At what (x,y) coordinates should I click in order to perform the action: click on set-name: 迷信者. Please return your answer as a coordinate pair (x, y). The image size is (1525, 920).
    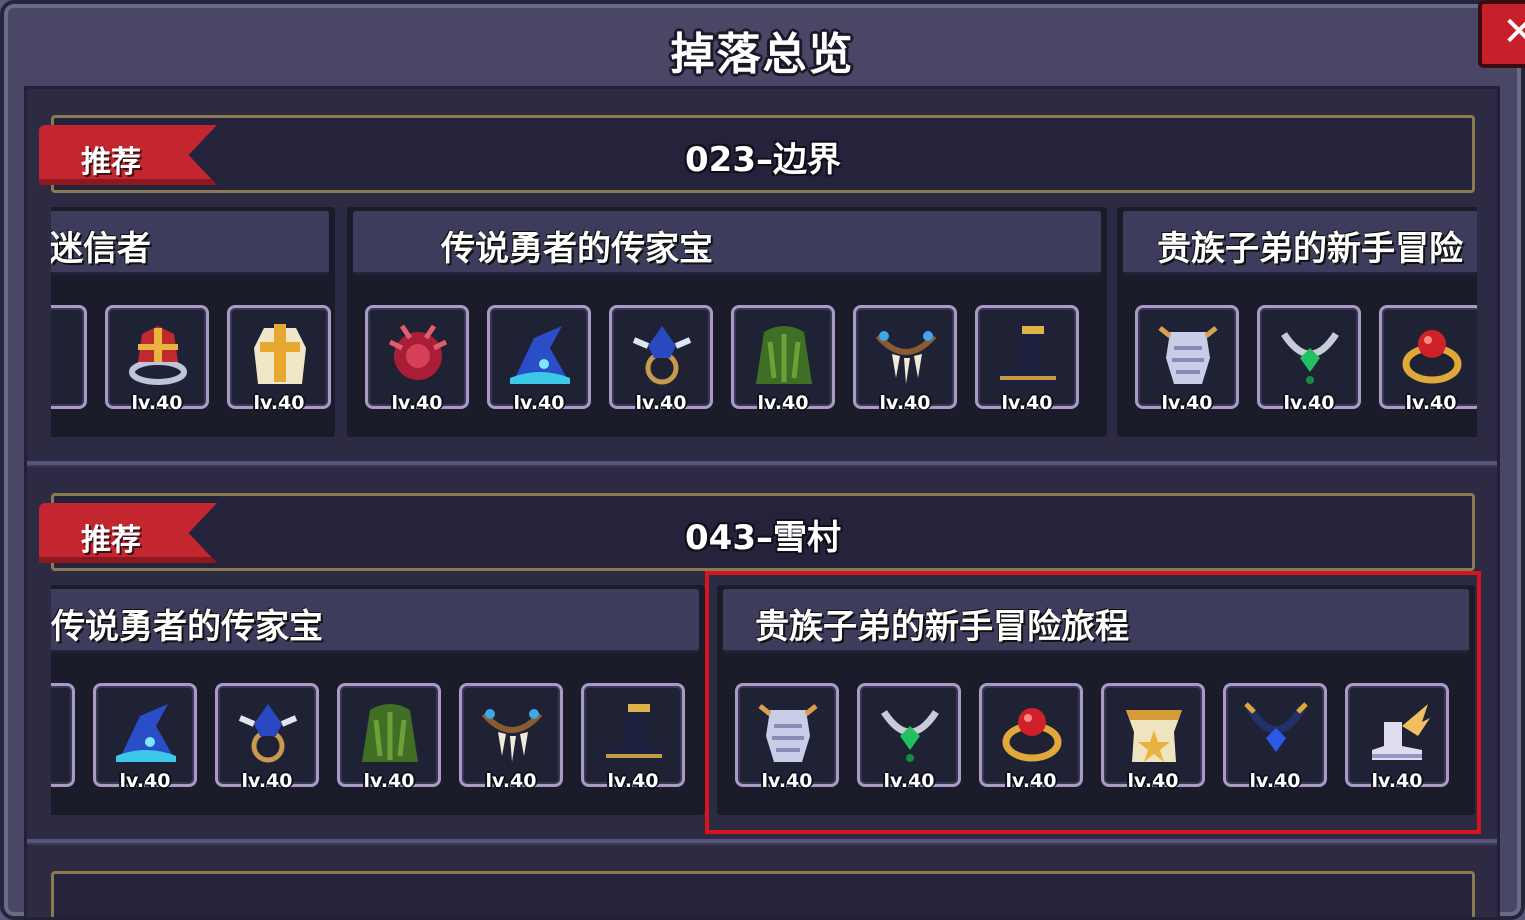
    Looking at the image, I should click on (190, 243).